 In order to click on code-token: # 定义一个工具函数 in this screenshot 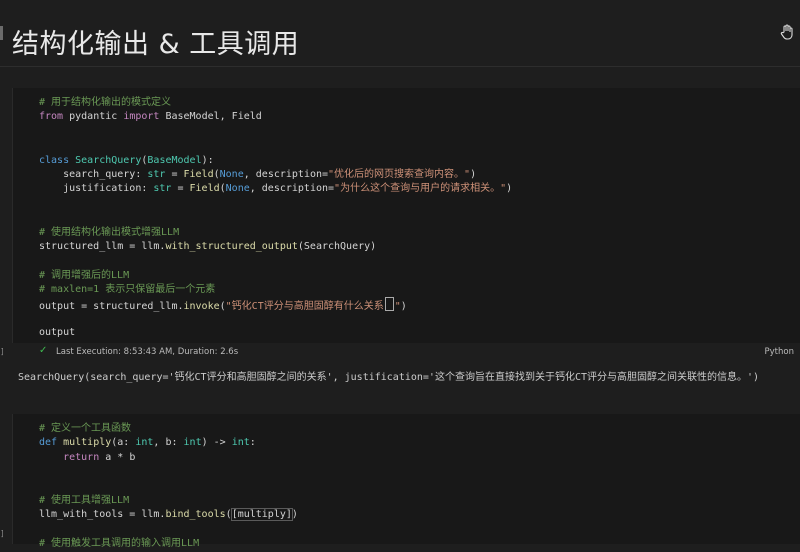, I will do `click(85, 428)`.